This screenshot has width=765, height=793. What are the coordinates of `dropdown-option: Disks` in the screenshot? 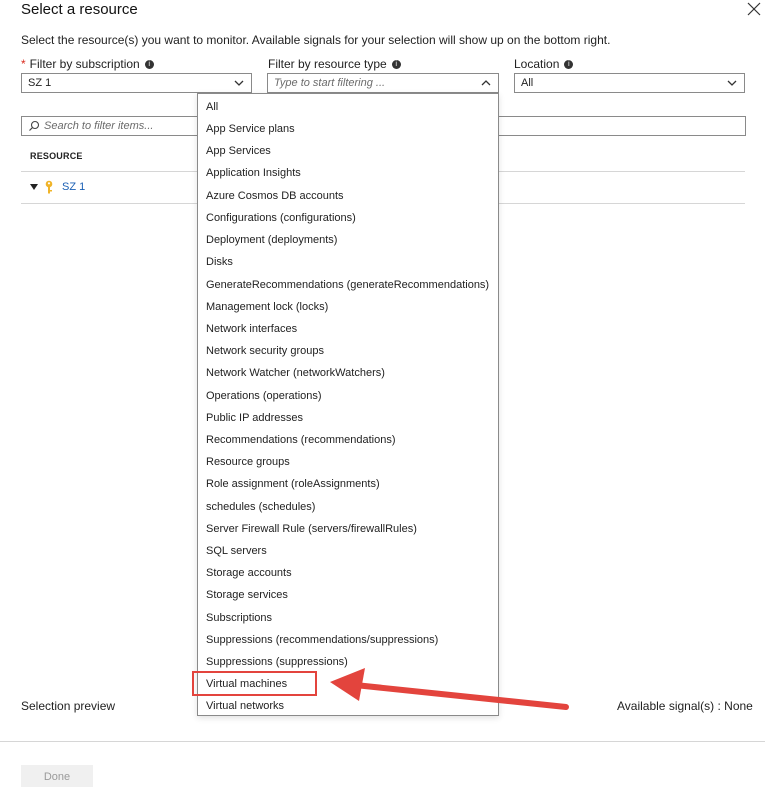 It's located at (219, 262).